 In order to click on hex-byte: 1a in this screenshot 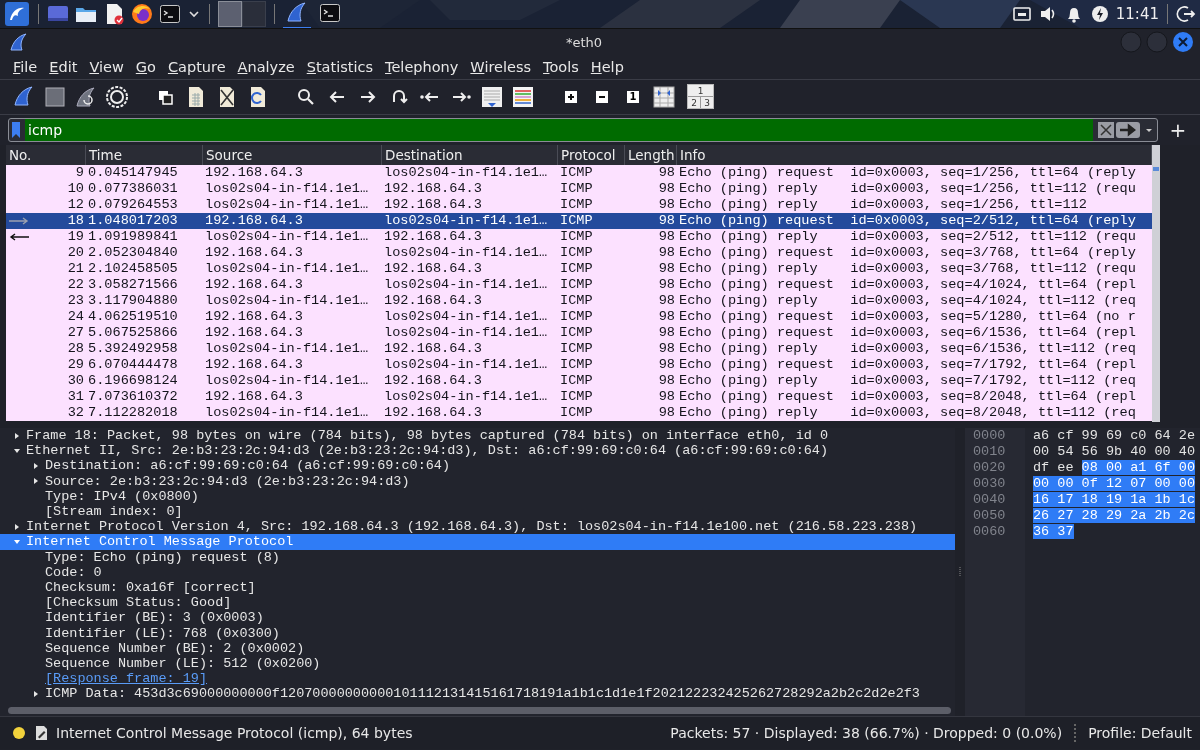, I will do `click(1142, 499)`.